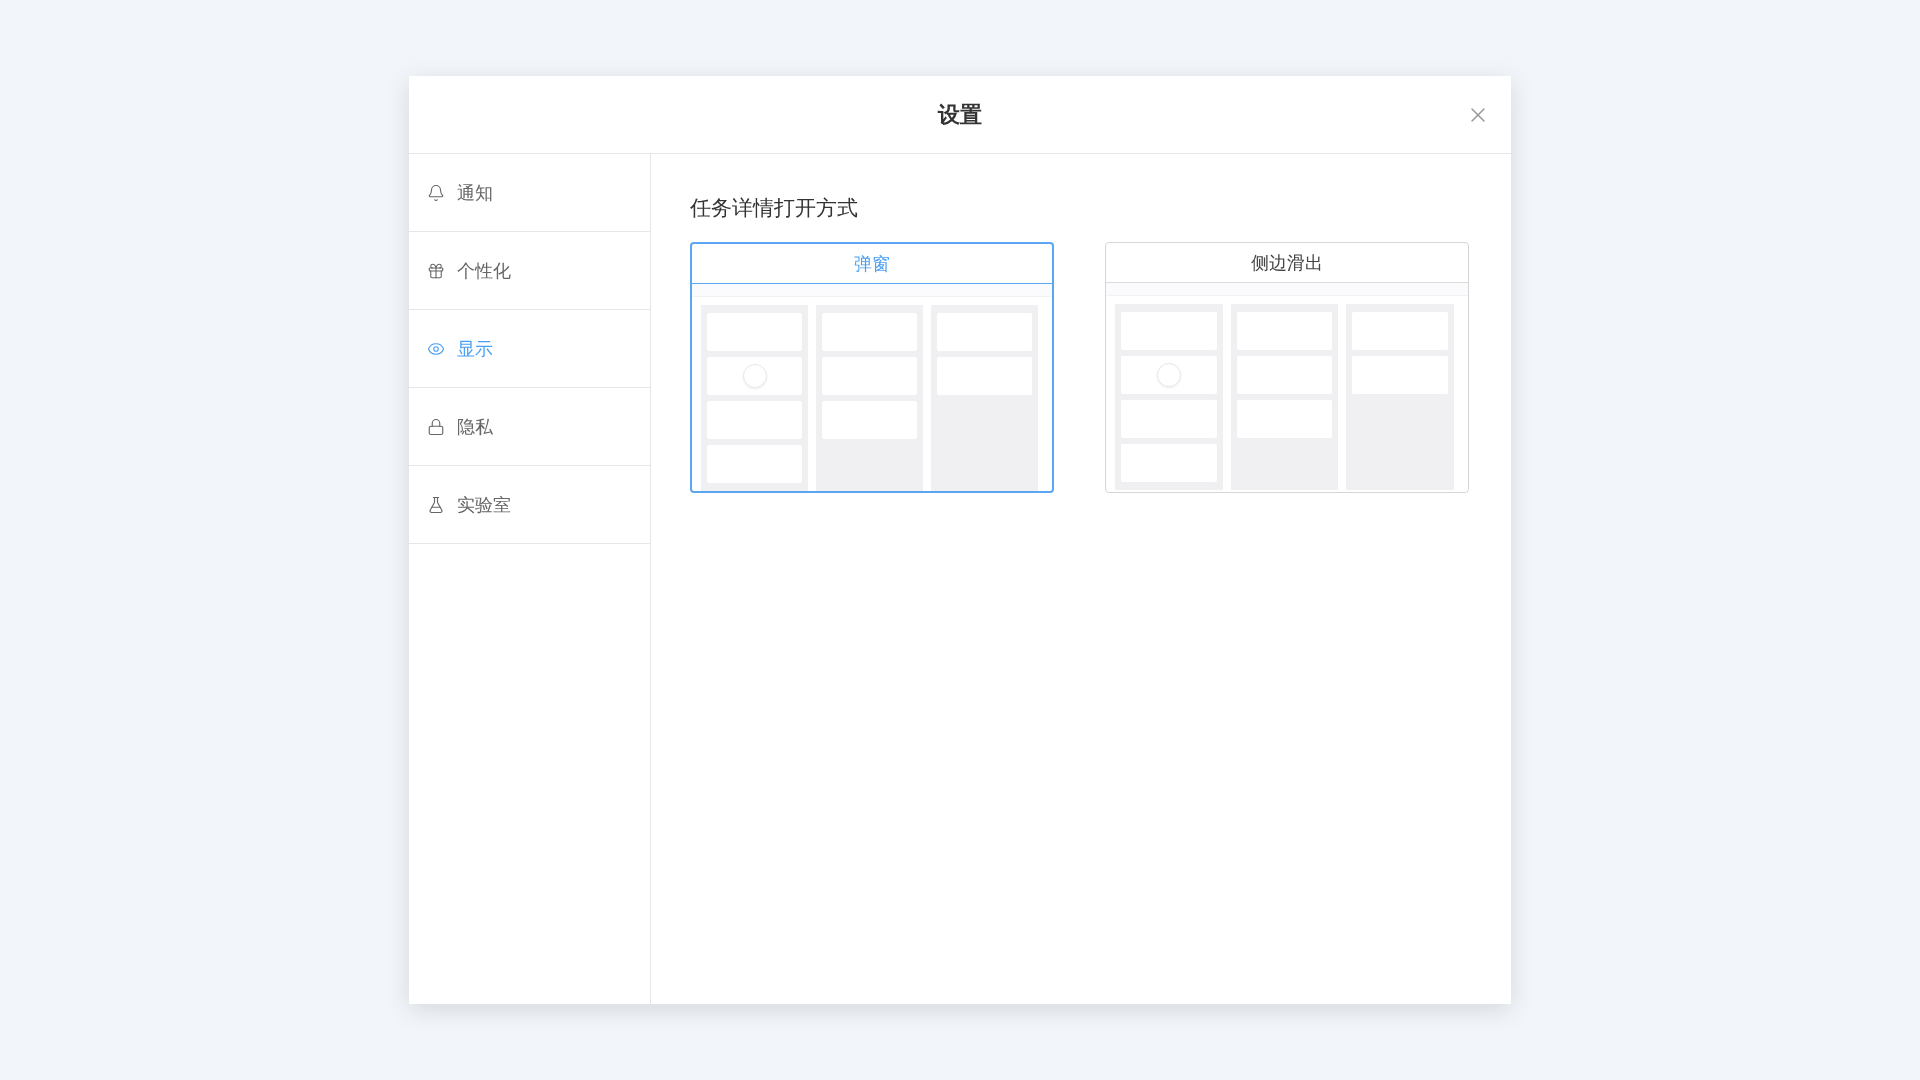 The height and width of the screenshot is (1080, 1920). I want to click on lock-icon, so click(436, 426).